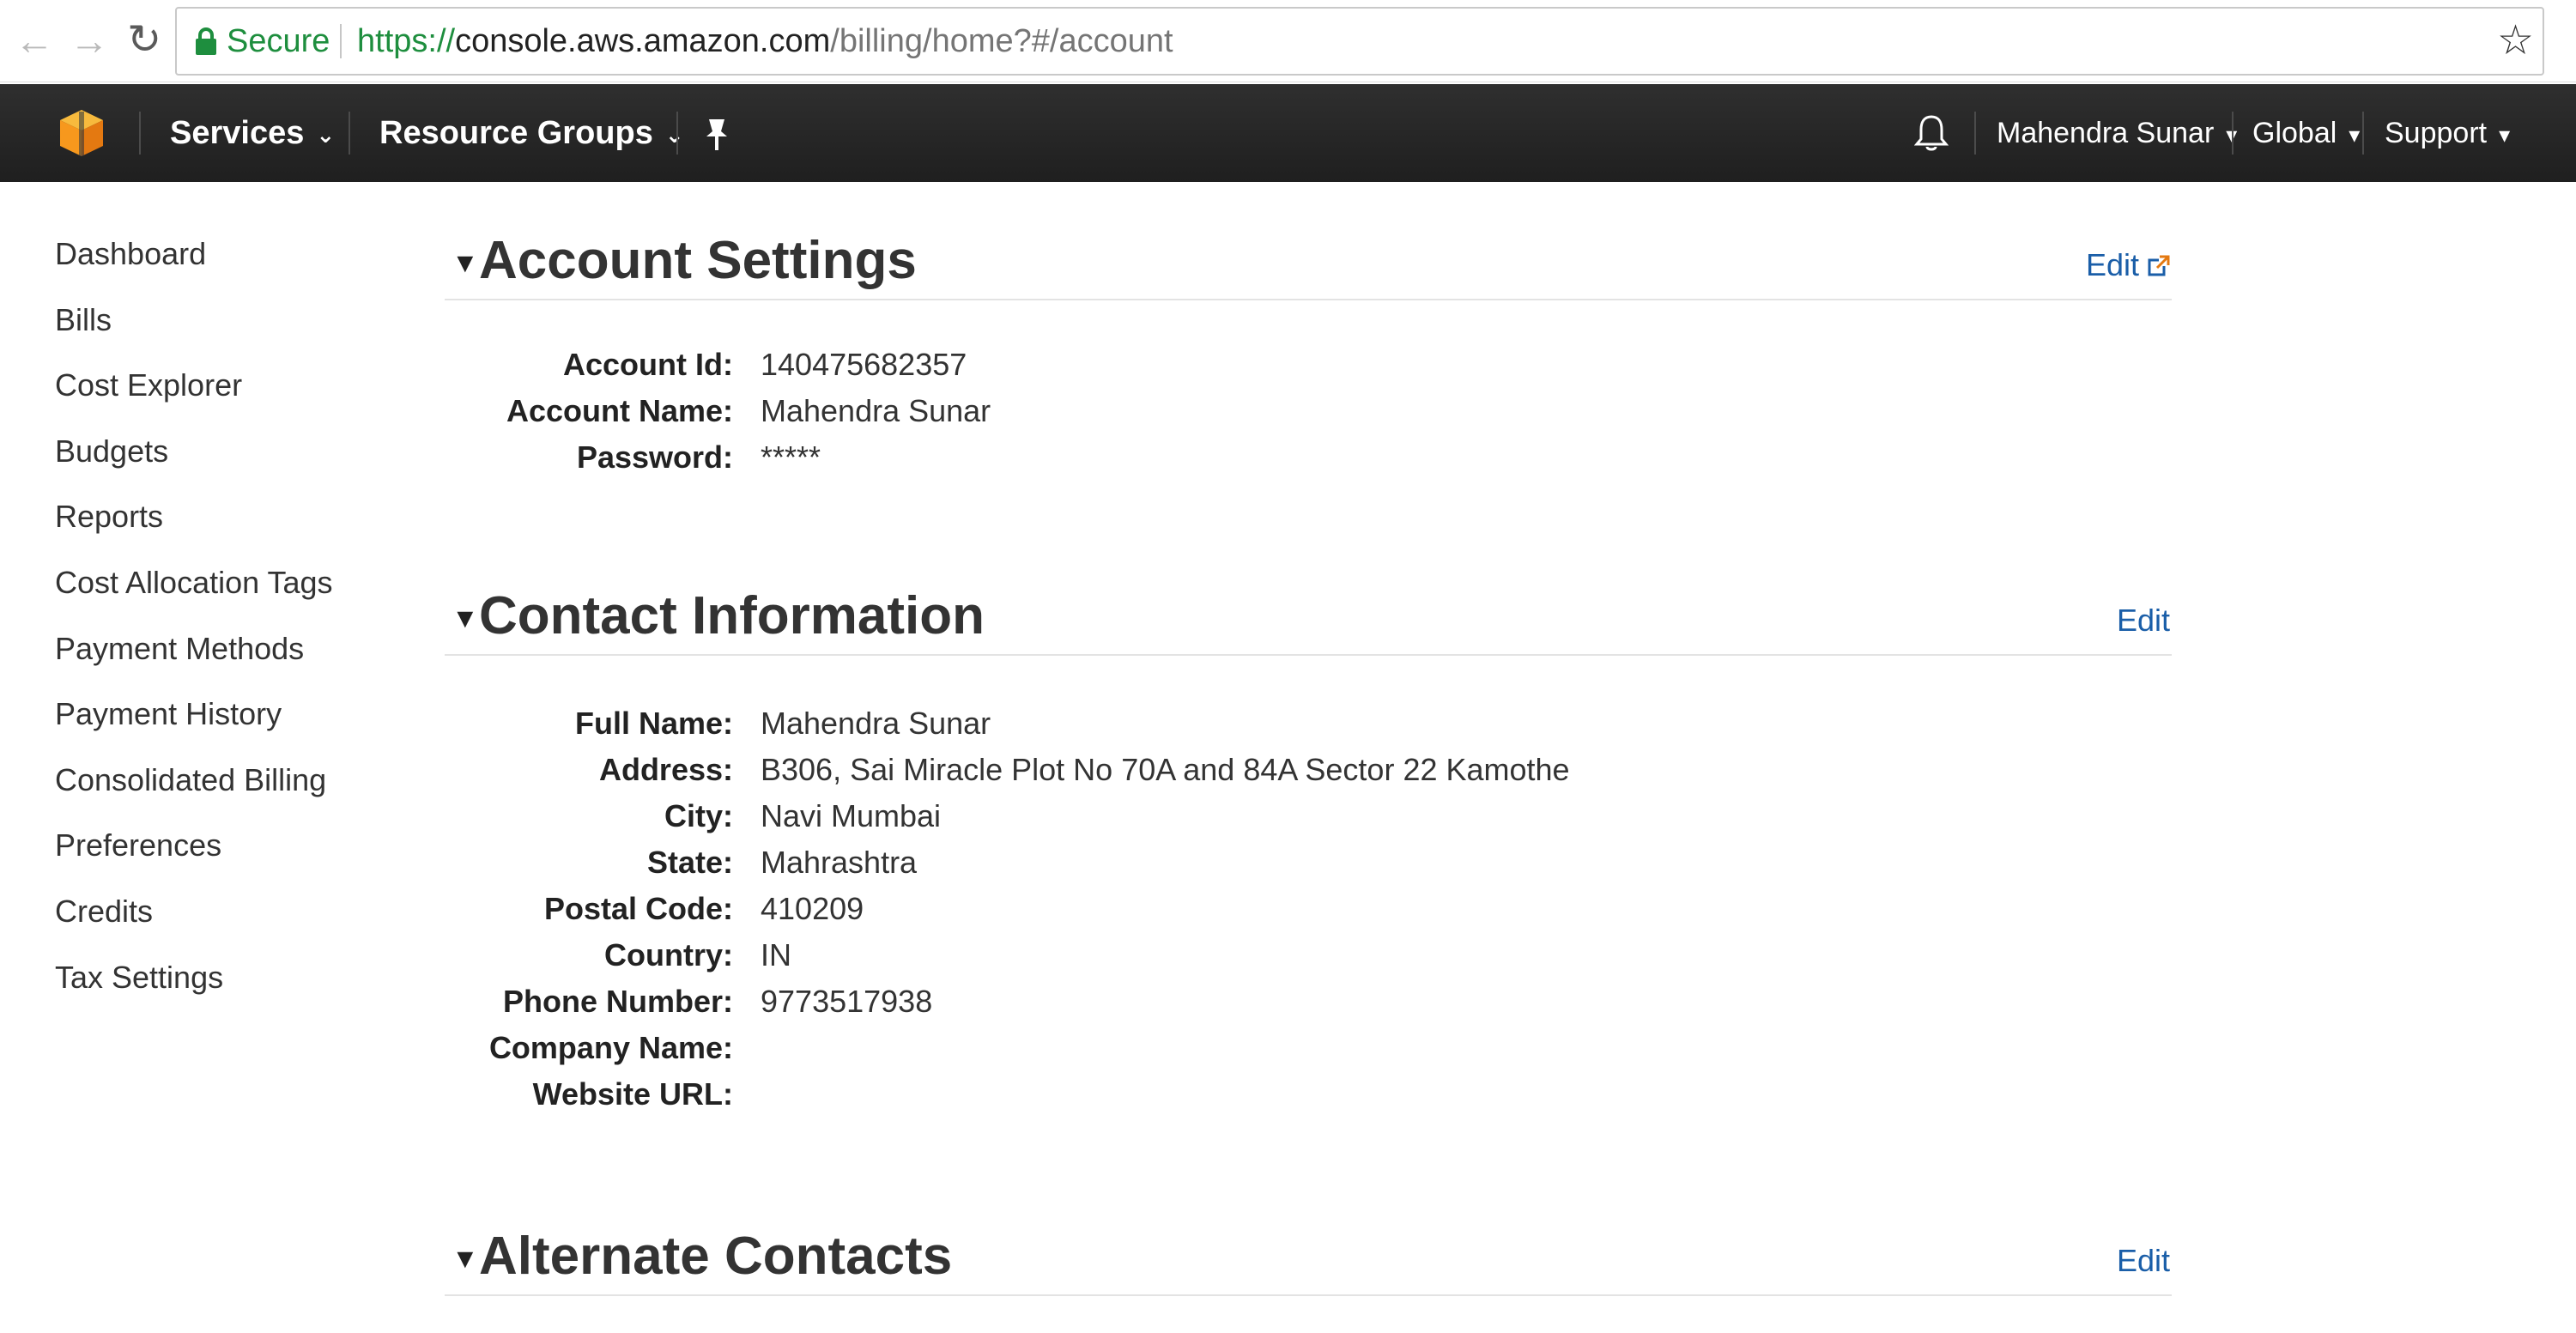 The height and width of the screenshot is (1333, 2576). Describe the element at coordinates (2143, 1261) in the screenshot. I see `alternate-contacts-edit-link: Edit` at that location.